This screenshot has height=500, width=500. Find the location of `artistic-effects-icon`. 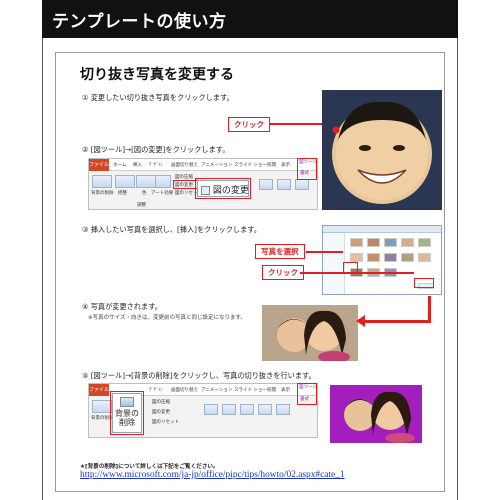

artistic-effects-icon is located at coordinates (163, 181).